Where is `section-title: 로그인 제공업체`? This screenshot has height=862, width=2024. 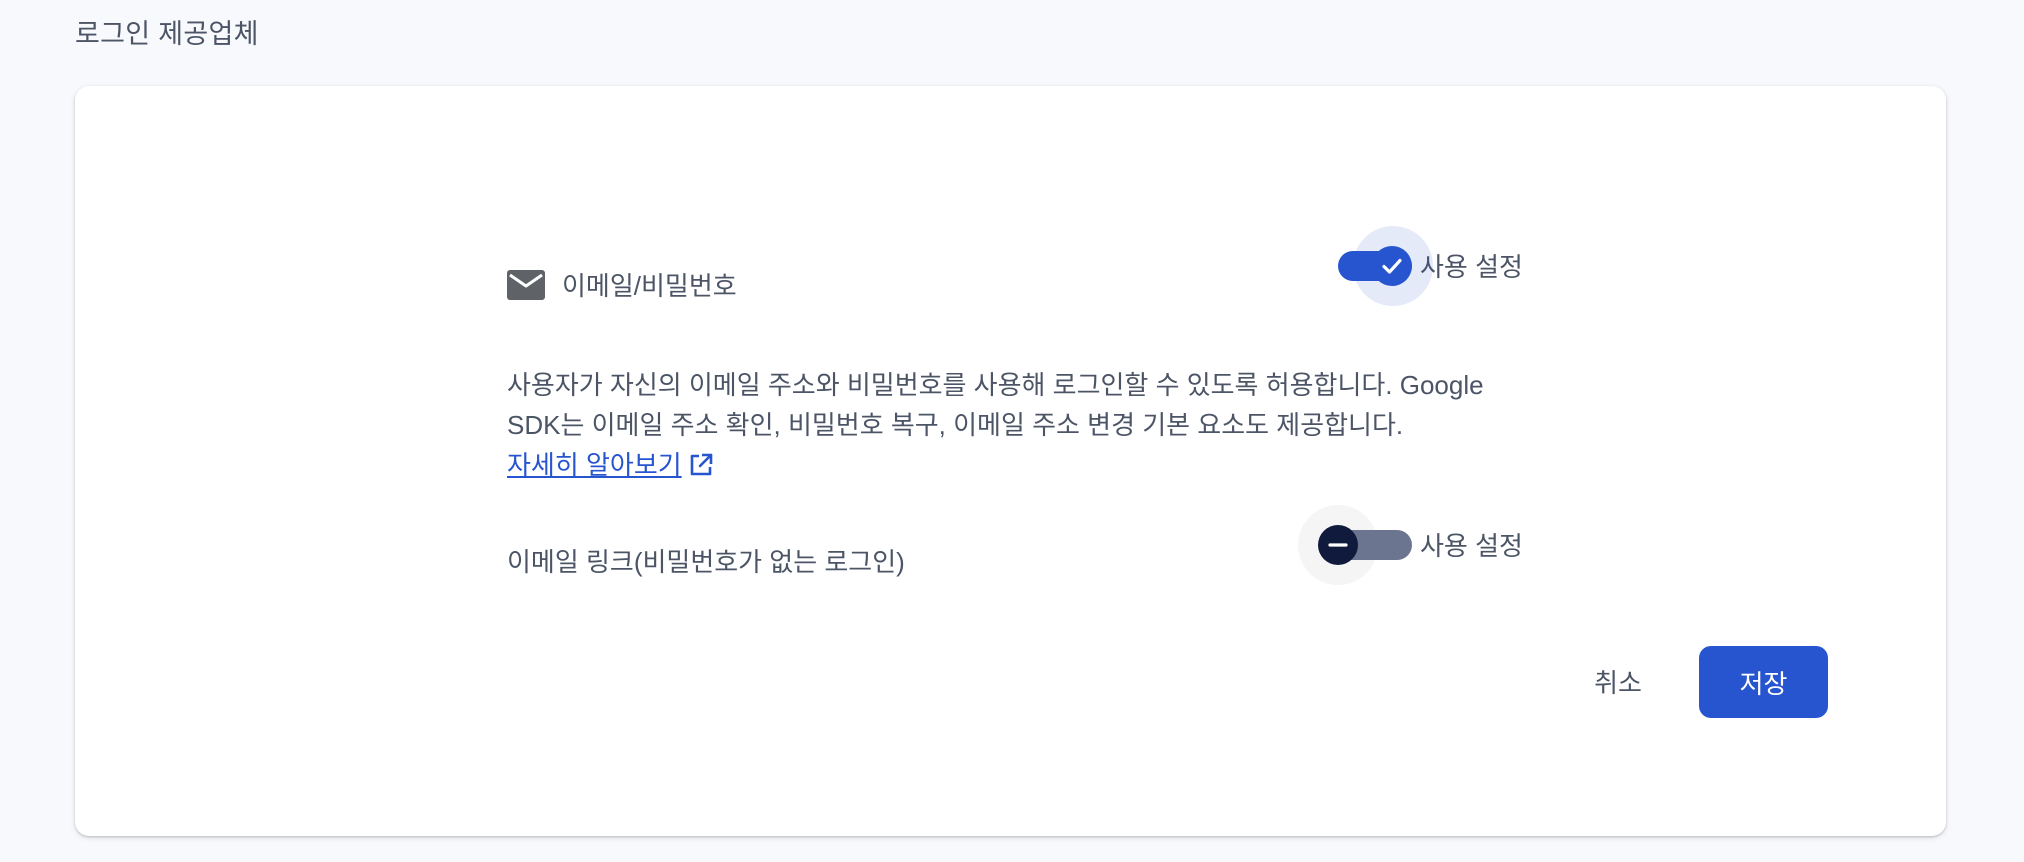 section-title: 로그인 제공업체 is located at coordinates (167, 34).